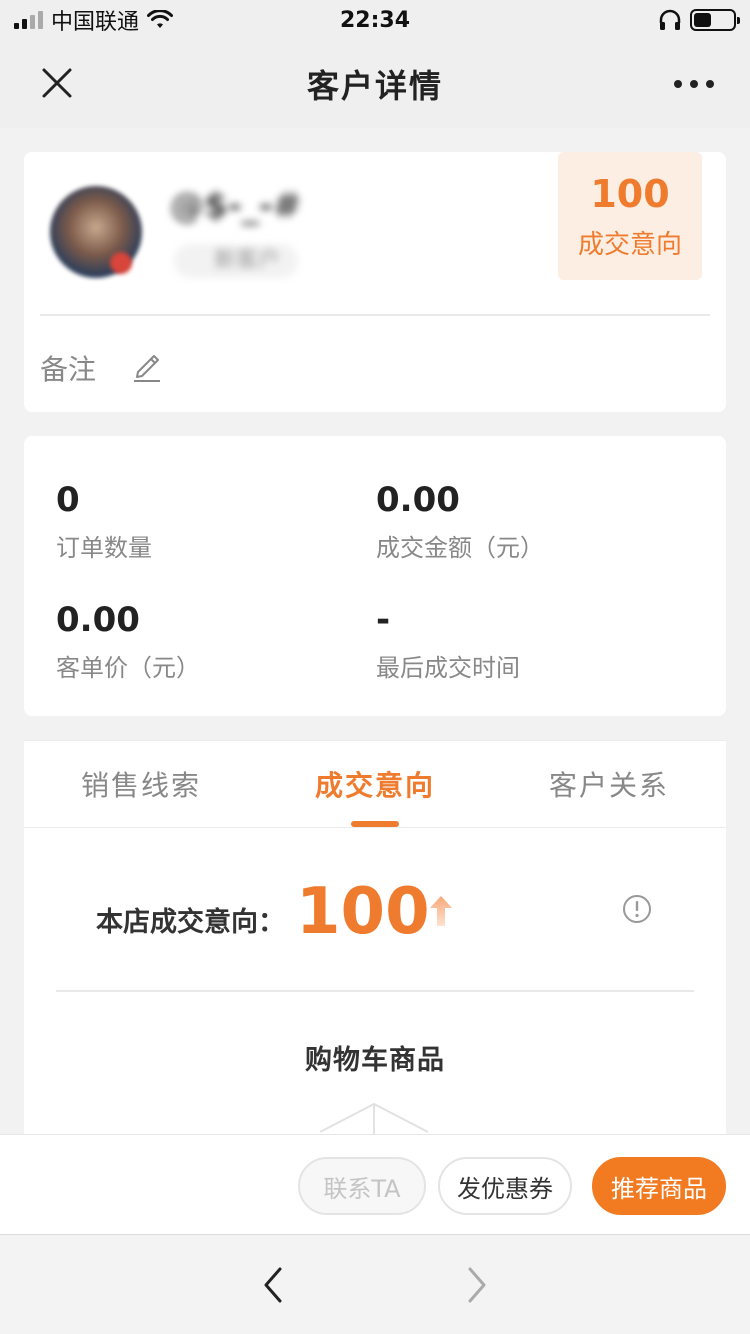 The image size is (750, 1334). Describe the element at coordinates (236, 261) in the screenshot. I see `customer-tag: 新客户` at that location.